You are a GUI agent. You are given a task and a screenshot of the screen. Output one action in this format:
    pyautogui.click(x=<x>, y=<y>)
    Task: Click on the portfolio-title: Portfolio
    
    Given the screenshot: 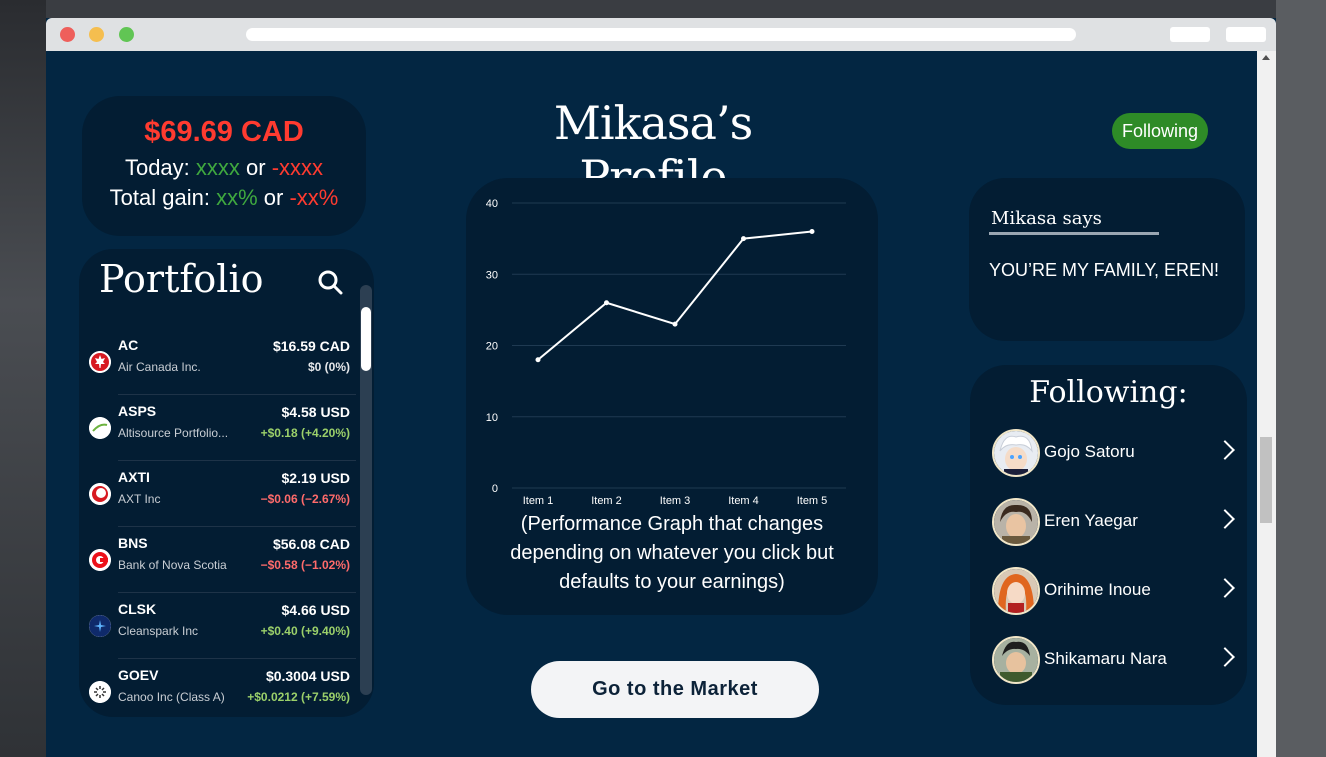 What is the action you would take?
    pyautogui.click(x=181, y=279)
    